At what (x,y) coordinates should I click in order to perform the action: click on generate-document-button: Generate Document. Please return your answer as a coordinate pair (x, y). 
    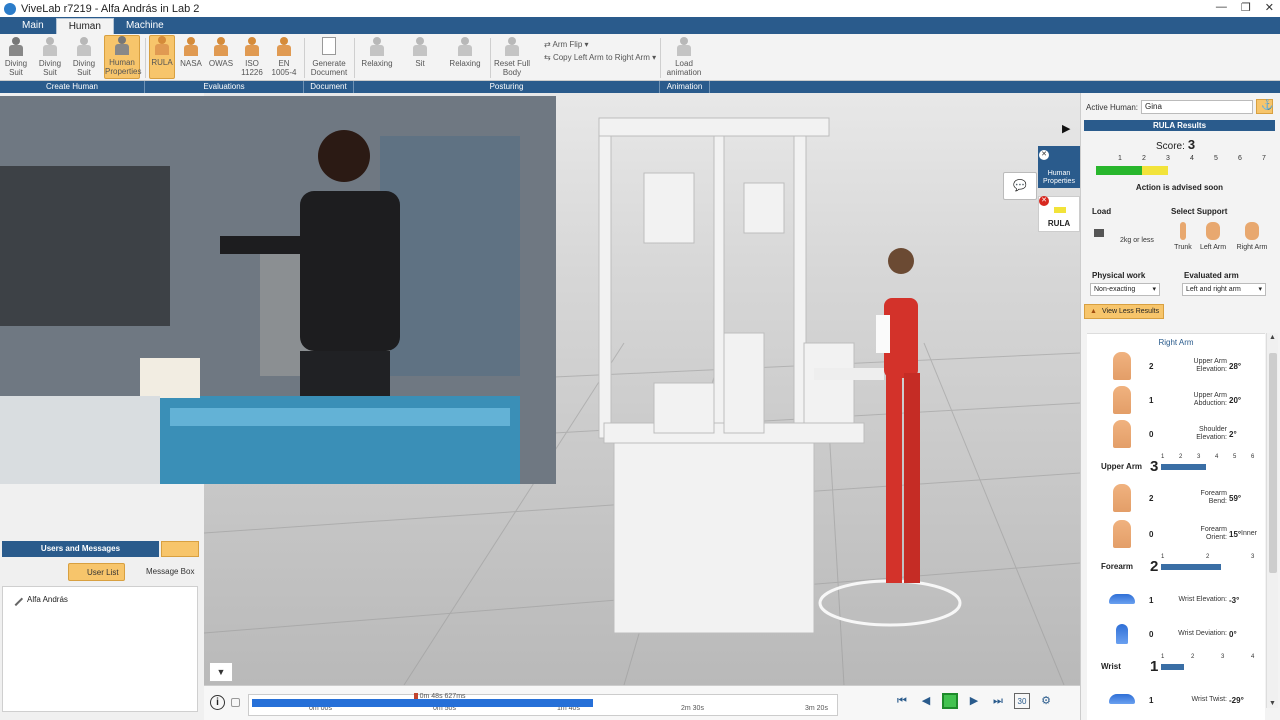
    Looking at the image, I should click on (329, 57).